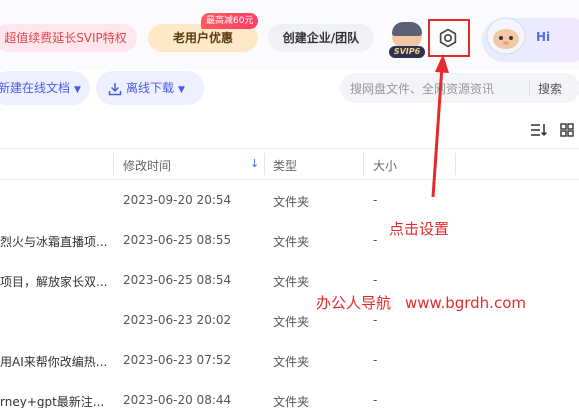  I want to click on assistant-label: Hi, so click(543, 37).